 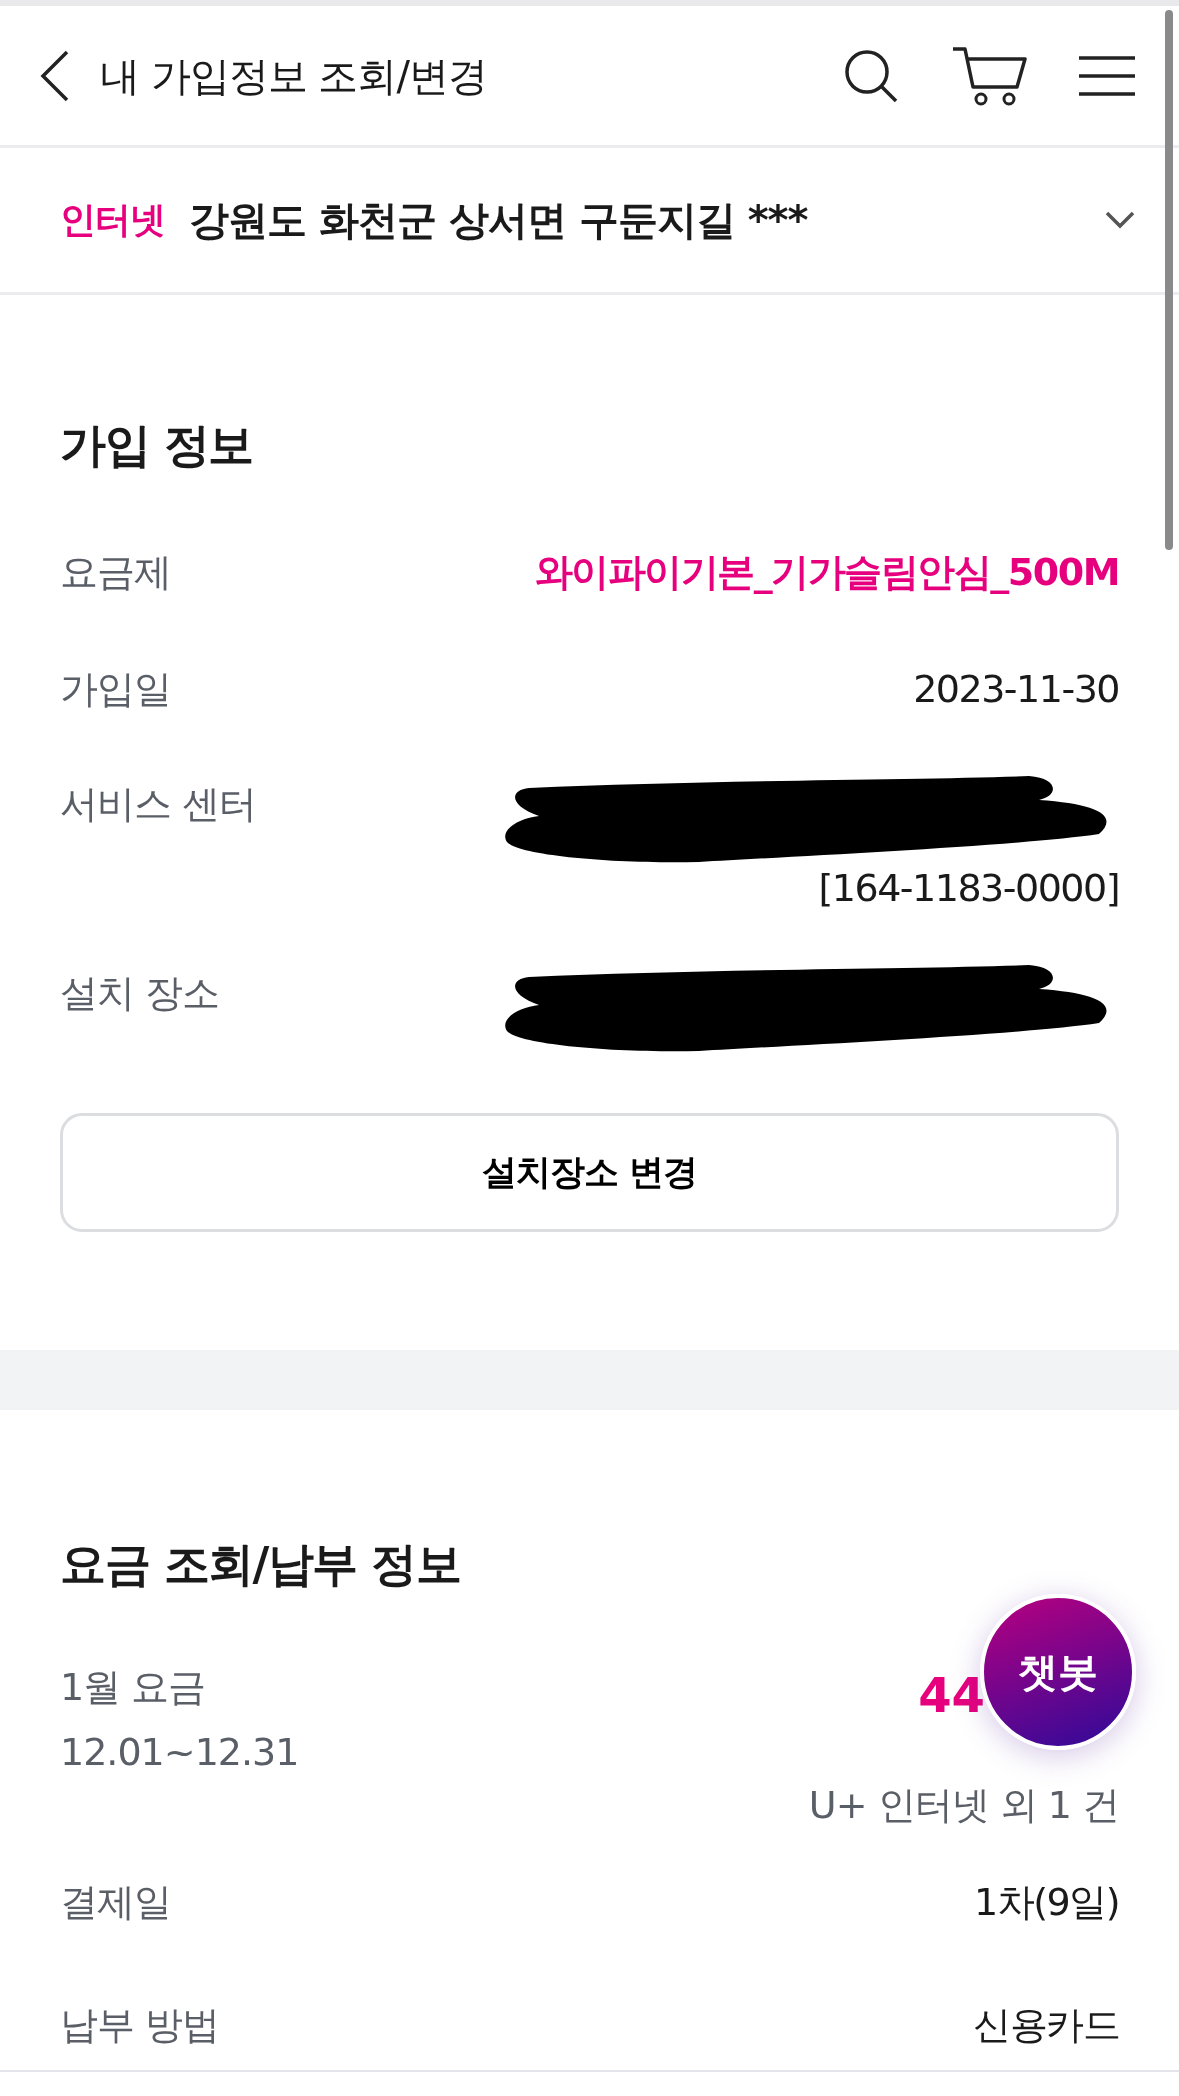 I want to click on bill-note: U+ 인터넷 외 1 건, so click(x=963, y=1805).